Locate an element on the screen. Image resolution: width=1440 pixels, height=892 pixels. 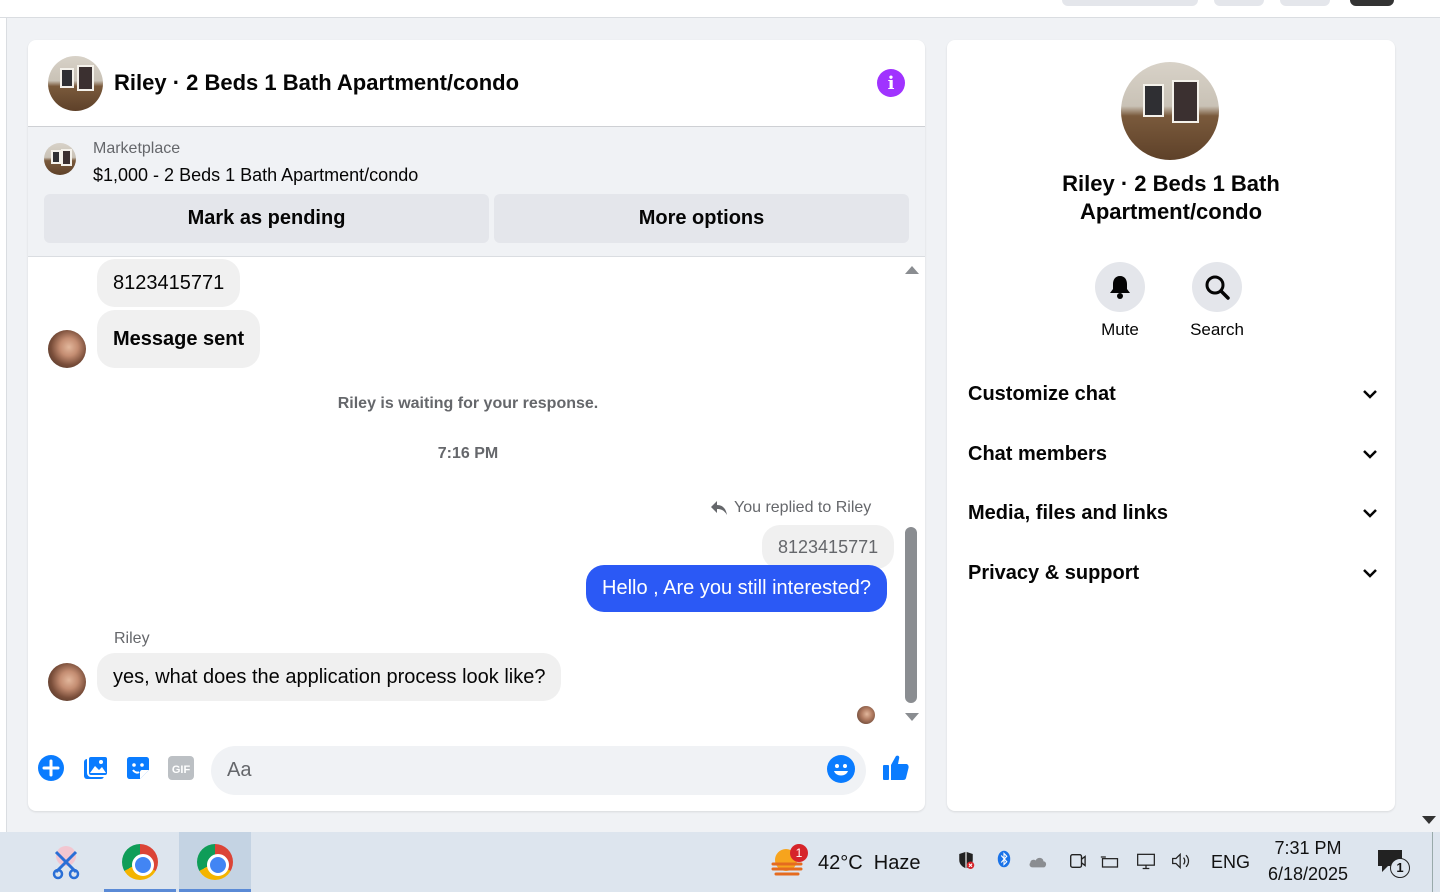
seen-indicator-avatar is located at coordinates (866, 715).